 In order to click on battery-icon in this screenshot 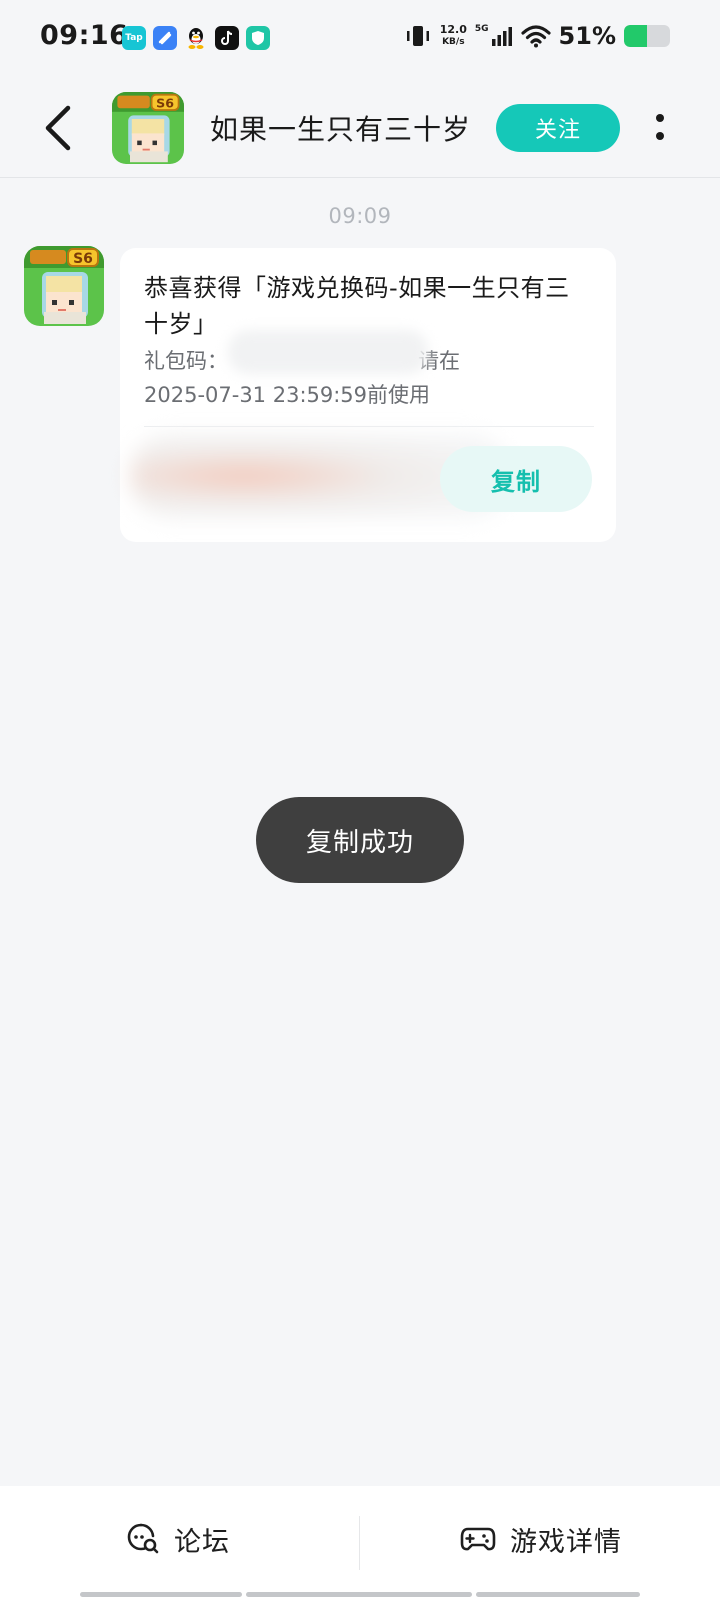, I will do `click(647, 36)`.